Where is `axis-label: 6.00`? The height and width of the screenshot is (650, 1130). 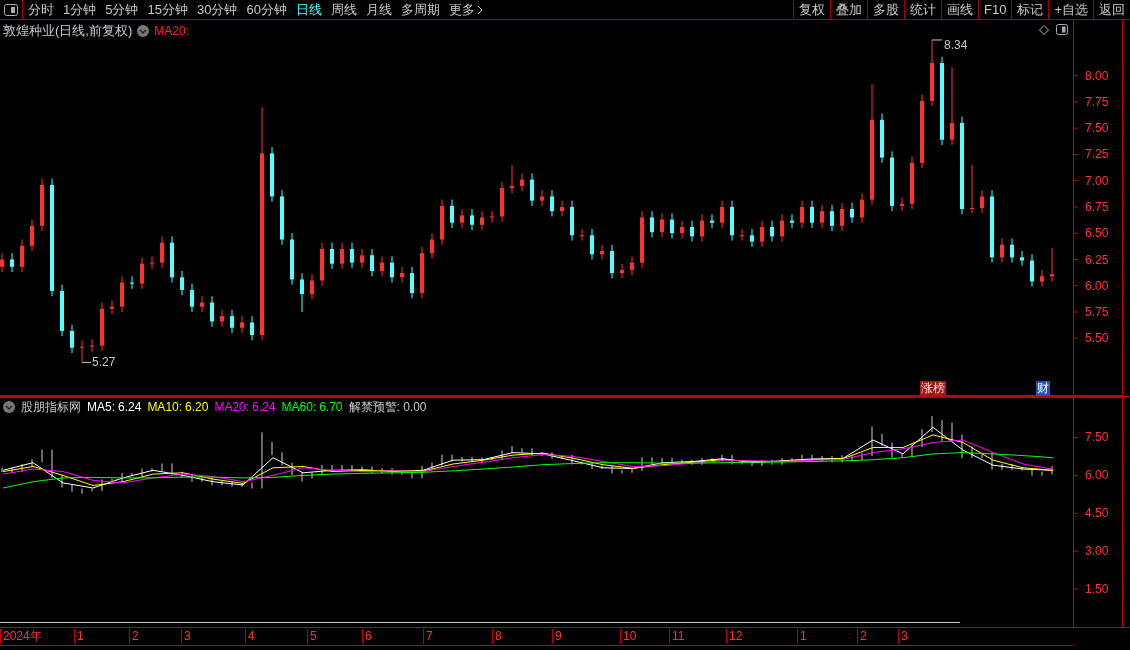 axis-label: 6.00 is located at coordinates (1097, 285).